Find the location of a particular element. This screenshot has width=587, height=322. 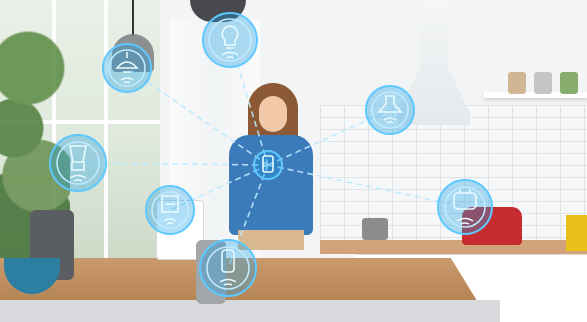

toaster-icon is located at coordinates (465, 207).